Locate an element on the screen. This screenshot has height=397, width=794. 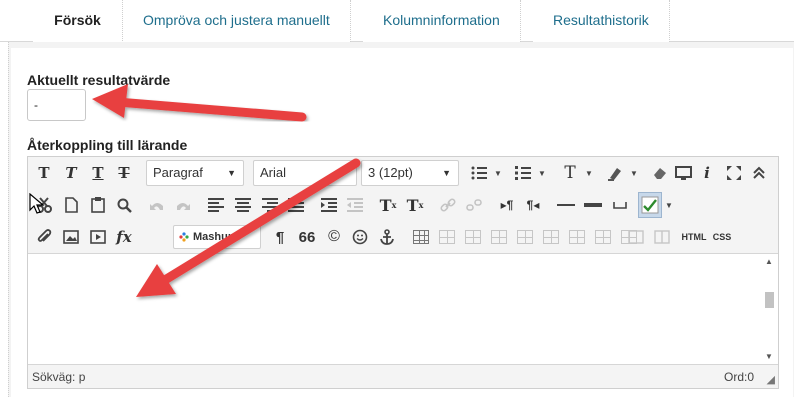
insert-row-before-button is located at coordinates (499, 237).